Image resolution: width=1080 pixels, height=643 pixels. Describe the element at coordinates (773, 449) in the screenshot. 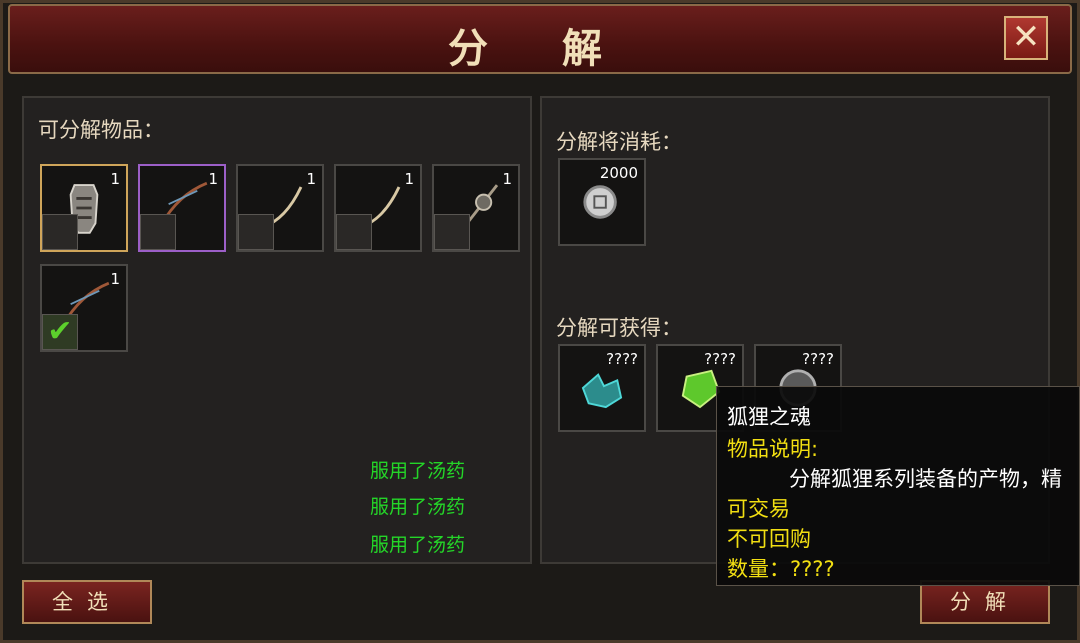

I see `tooltip-desc-label: 物品说明:` at that location.